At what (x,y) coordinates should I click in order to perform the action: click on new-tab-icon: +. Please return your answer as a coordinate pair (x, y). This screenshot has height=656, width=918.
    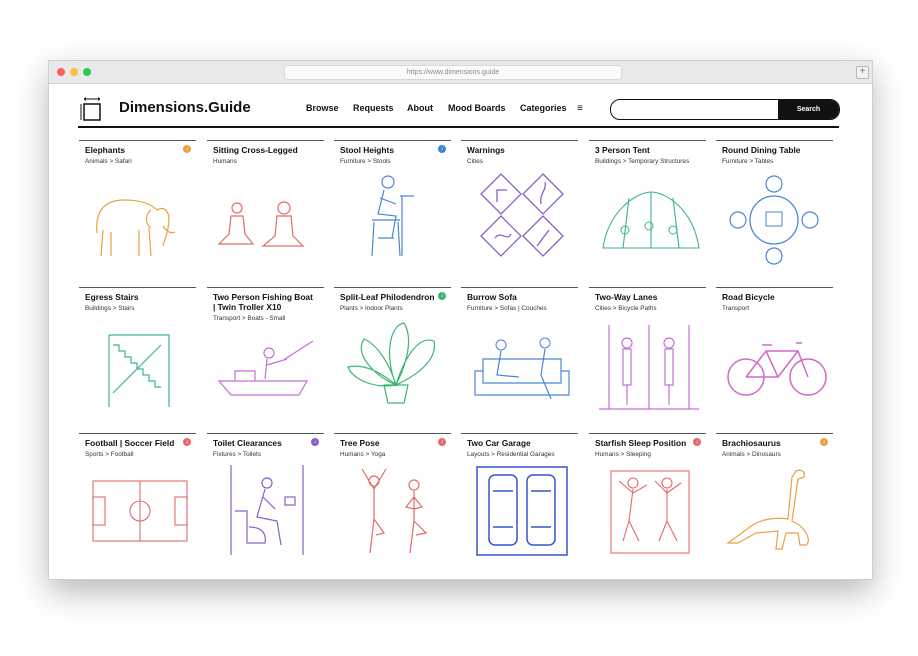
    Looking at the image, I should click on (862, 72).